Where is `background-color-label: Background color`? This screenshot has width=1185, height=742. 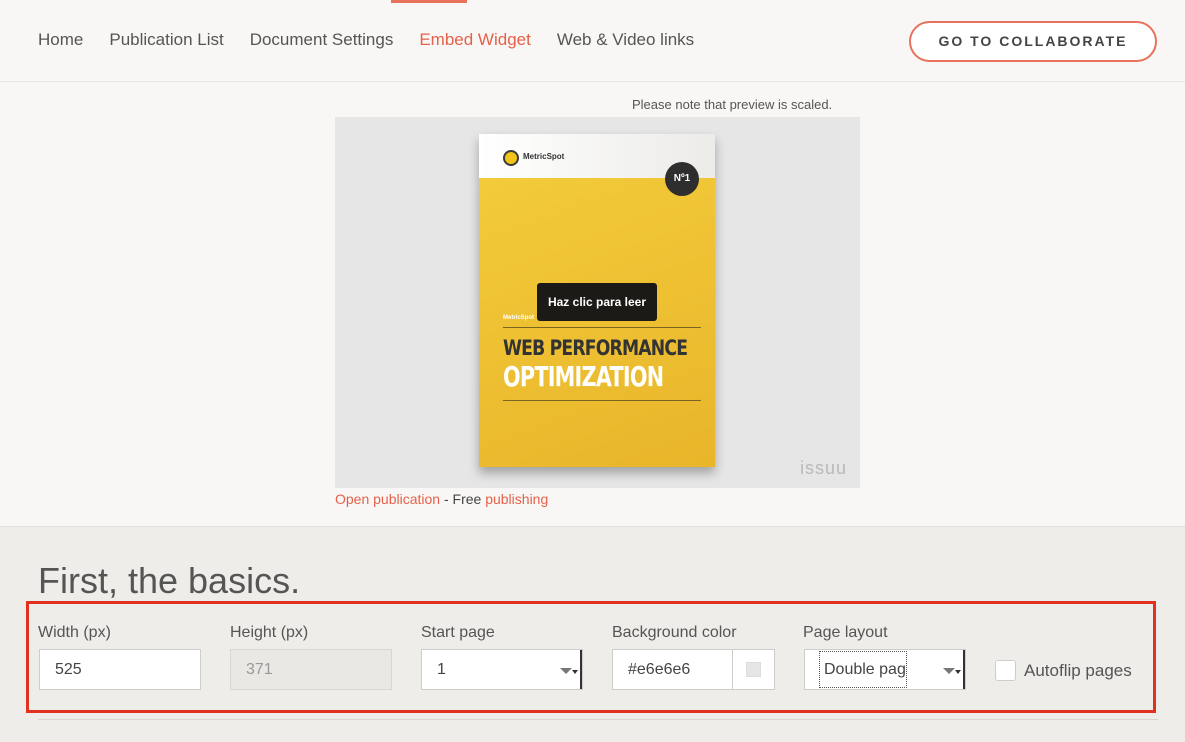
background-color-label: Background color is located at coordinates (674, 632).